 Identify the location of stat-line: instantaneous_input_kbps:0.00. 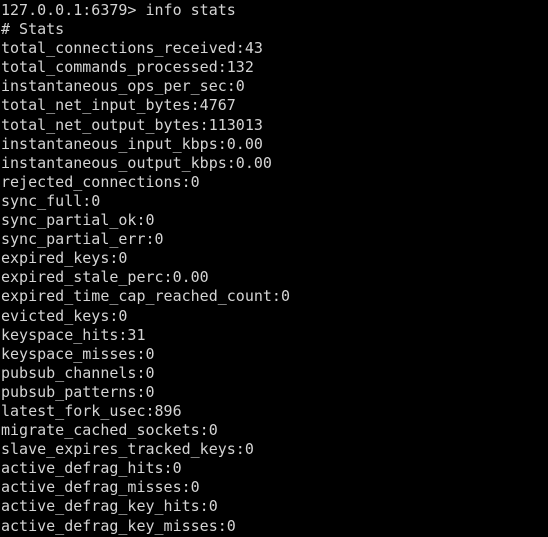
(132, 143).